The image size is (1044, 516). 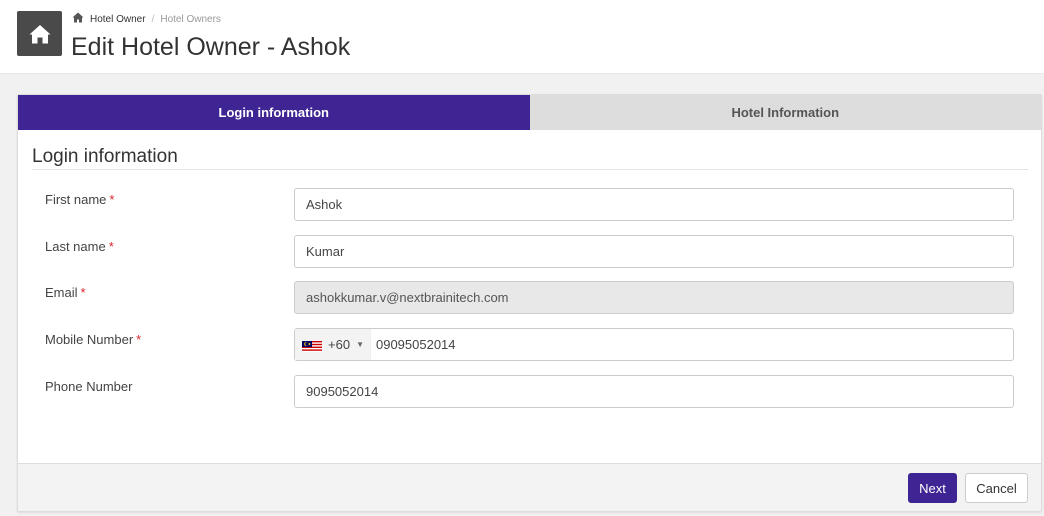 I want to click on chevron-down-icon: ▼, so click(x=360, y=344).